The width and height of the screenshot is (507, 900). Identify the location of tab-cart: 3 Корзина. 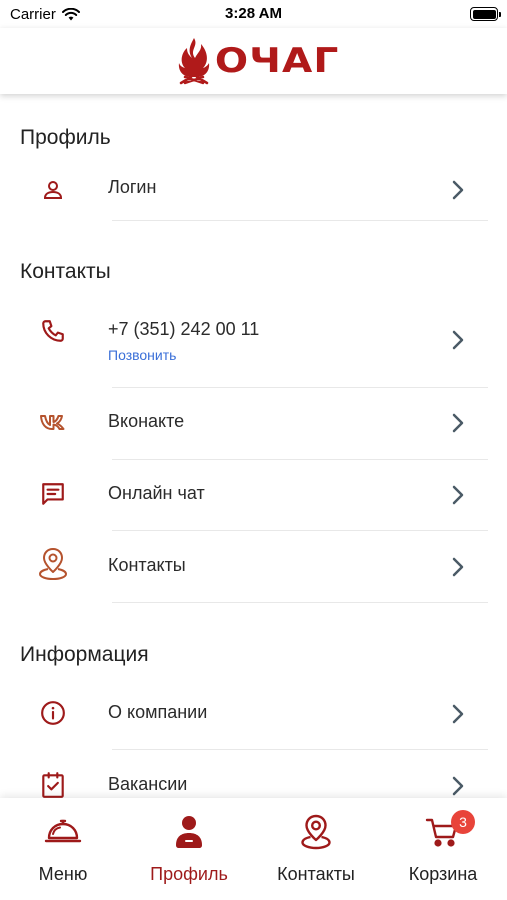
(443, 849).